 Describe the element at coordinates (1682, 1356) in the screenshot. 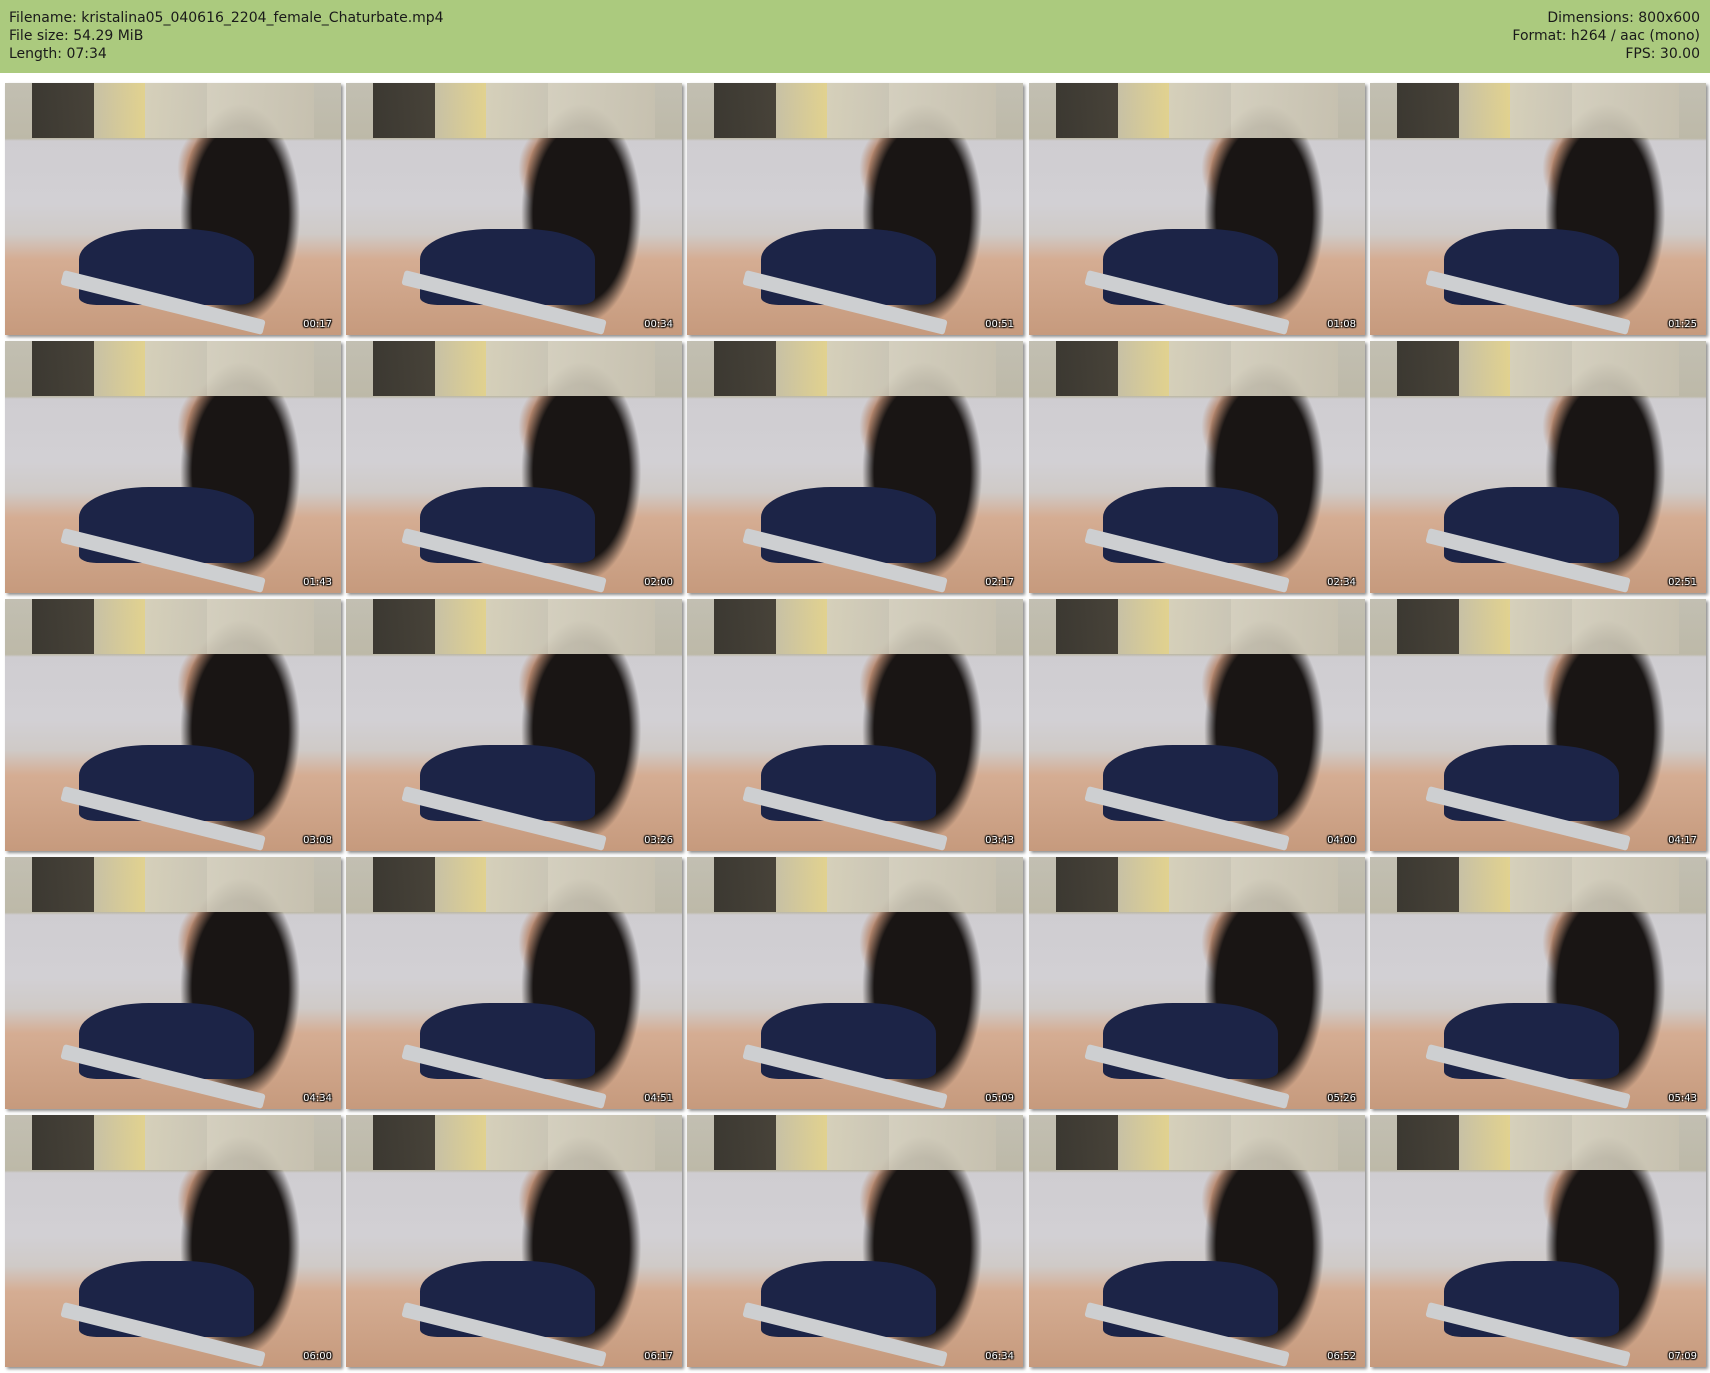

I see `thumbnail-timestamp: 07:09` at that location.